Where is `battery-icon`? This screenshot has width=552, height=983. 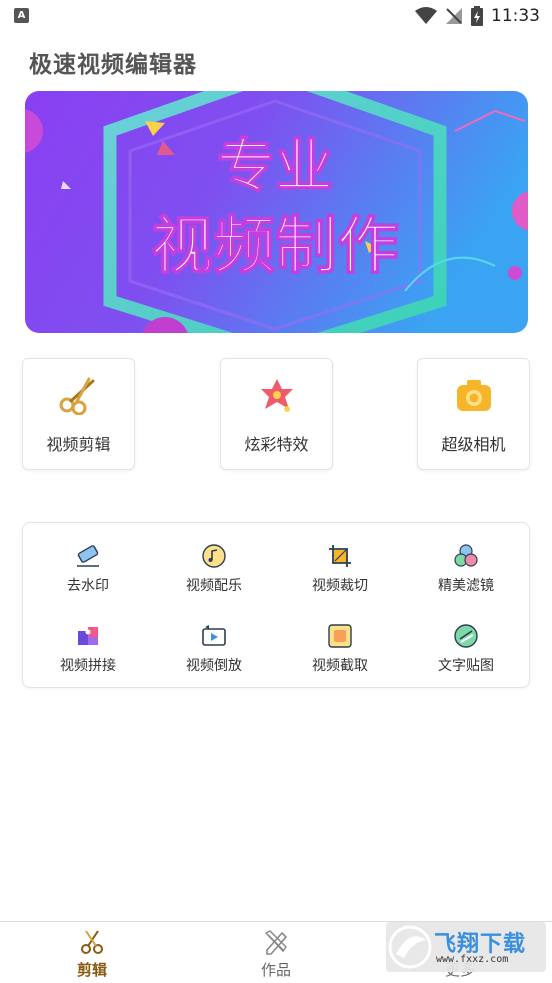
battery-icon is located at coordinates (477, 16).